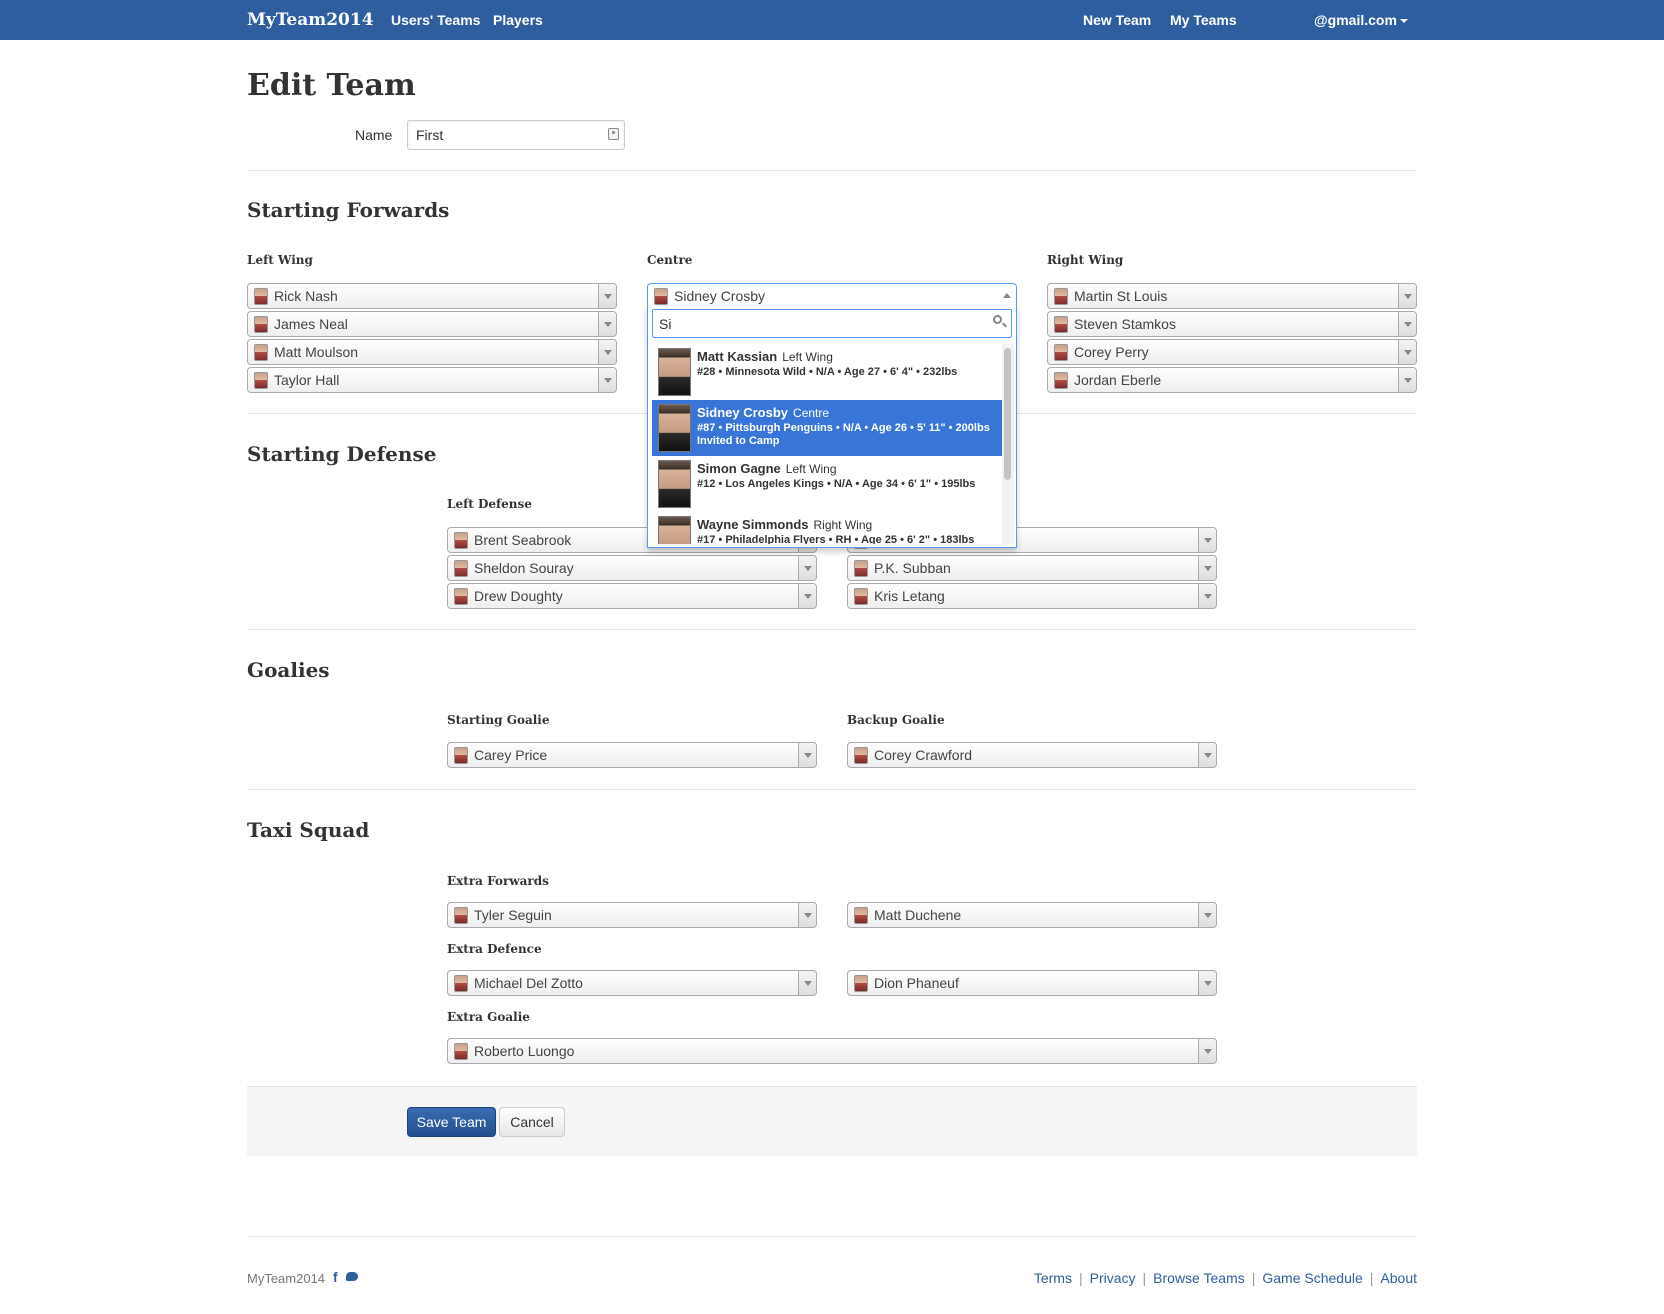 The width and height of the screenshot is (1664, 1314). Describe the element at coordinates (1117, 20) in the screenshot. I see `nav-new-team: New Team` at that location.